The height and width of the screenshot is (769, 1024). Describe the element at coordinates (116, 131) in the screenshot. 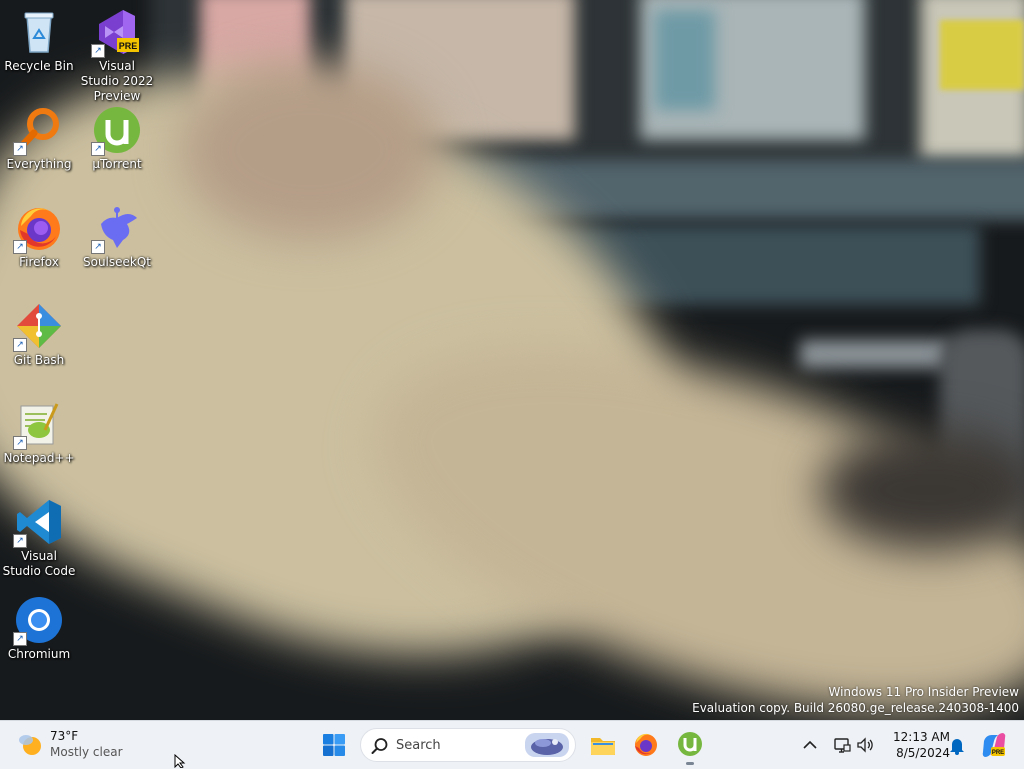

I see `utorrent-icon: ↗` at that location.